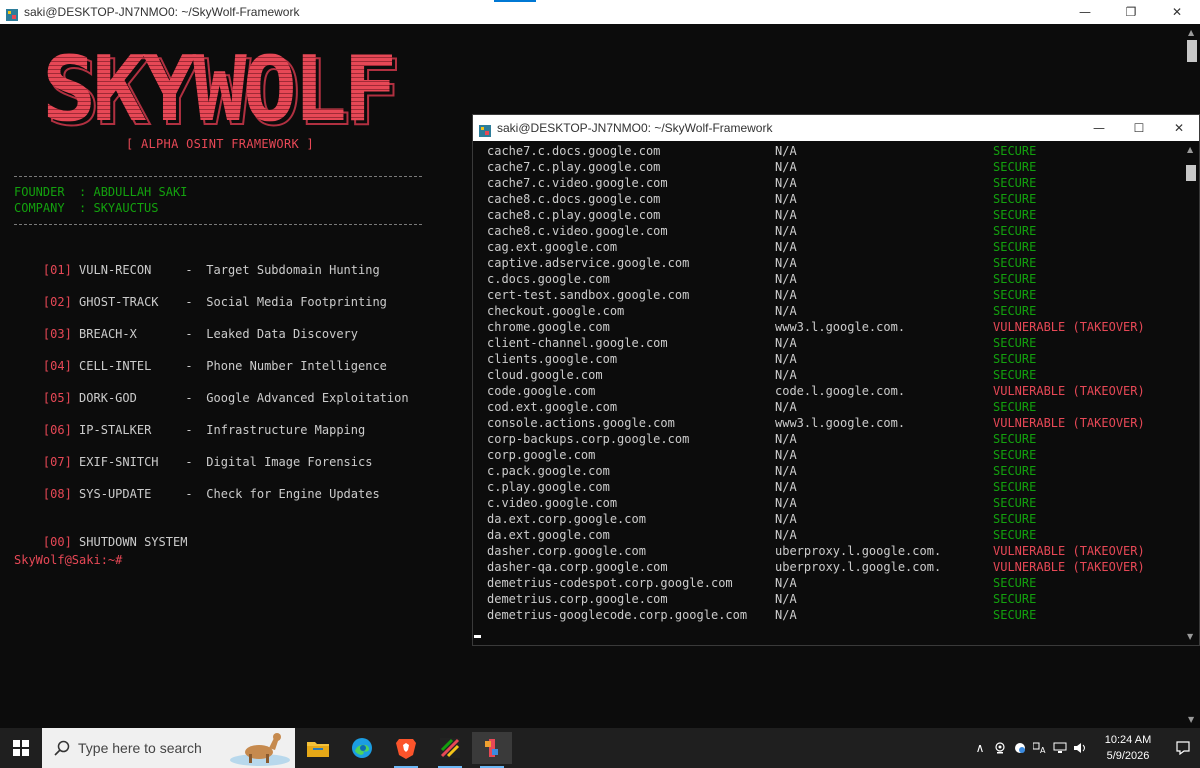 This screenshot has height=768, width=1200. I want to click on result-host: demetrius.corp.google.com, so click(577, 599).